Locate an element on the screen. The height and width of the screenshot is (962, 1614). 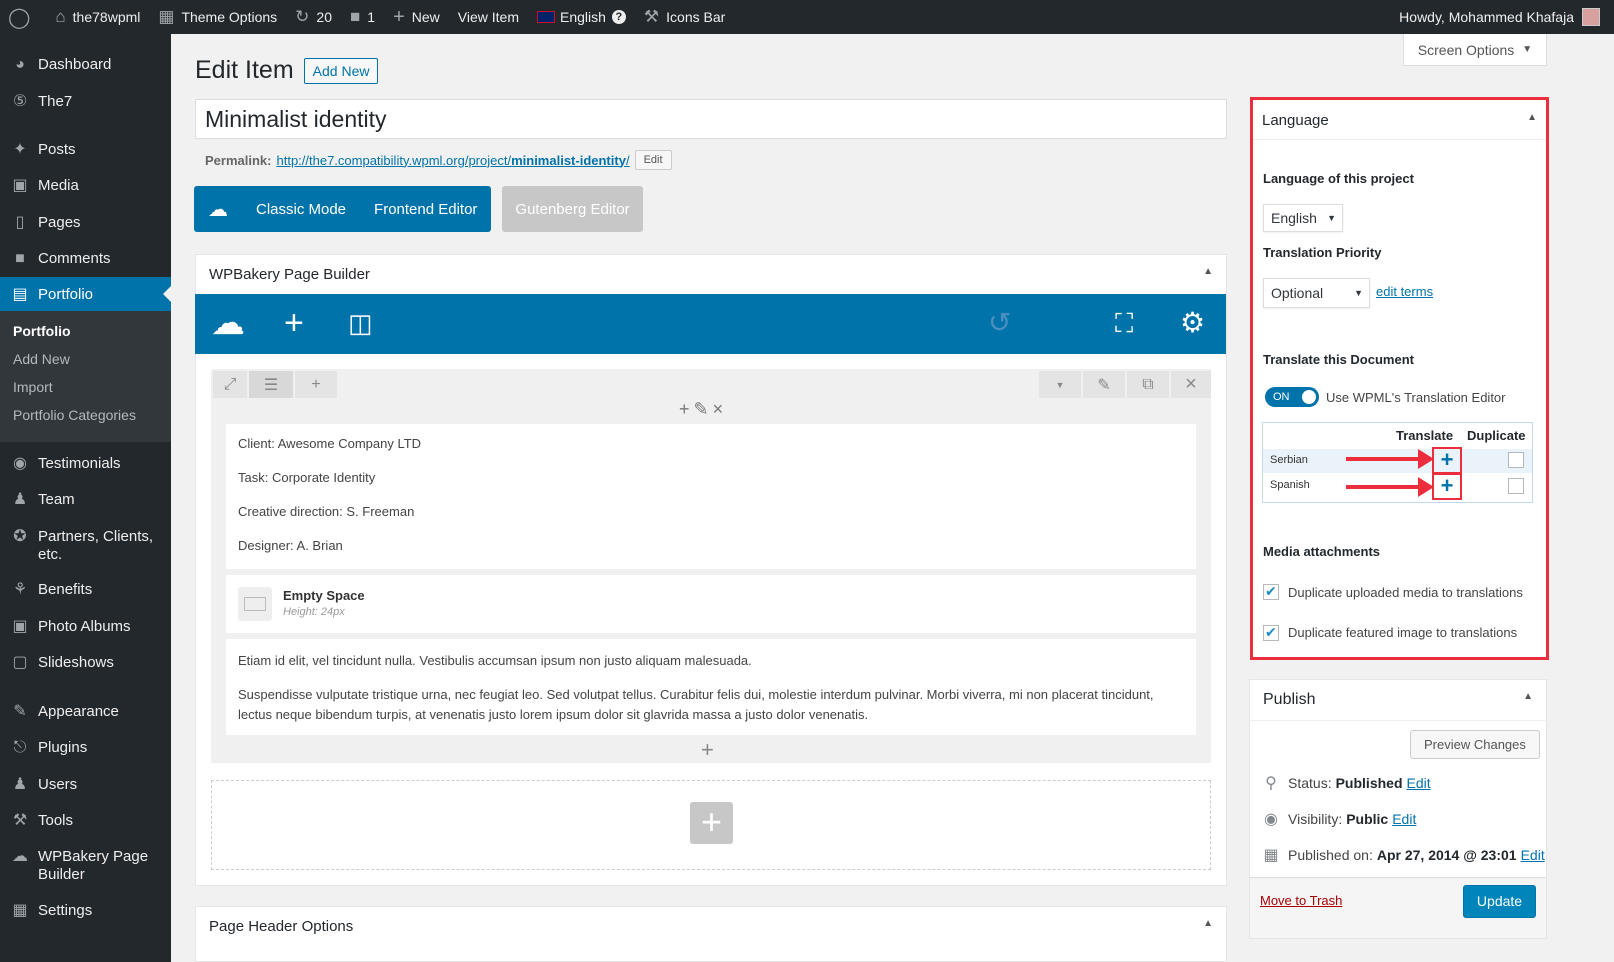
submenu-import: Import is located at coordinates (85, 387).